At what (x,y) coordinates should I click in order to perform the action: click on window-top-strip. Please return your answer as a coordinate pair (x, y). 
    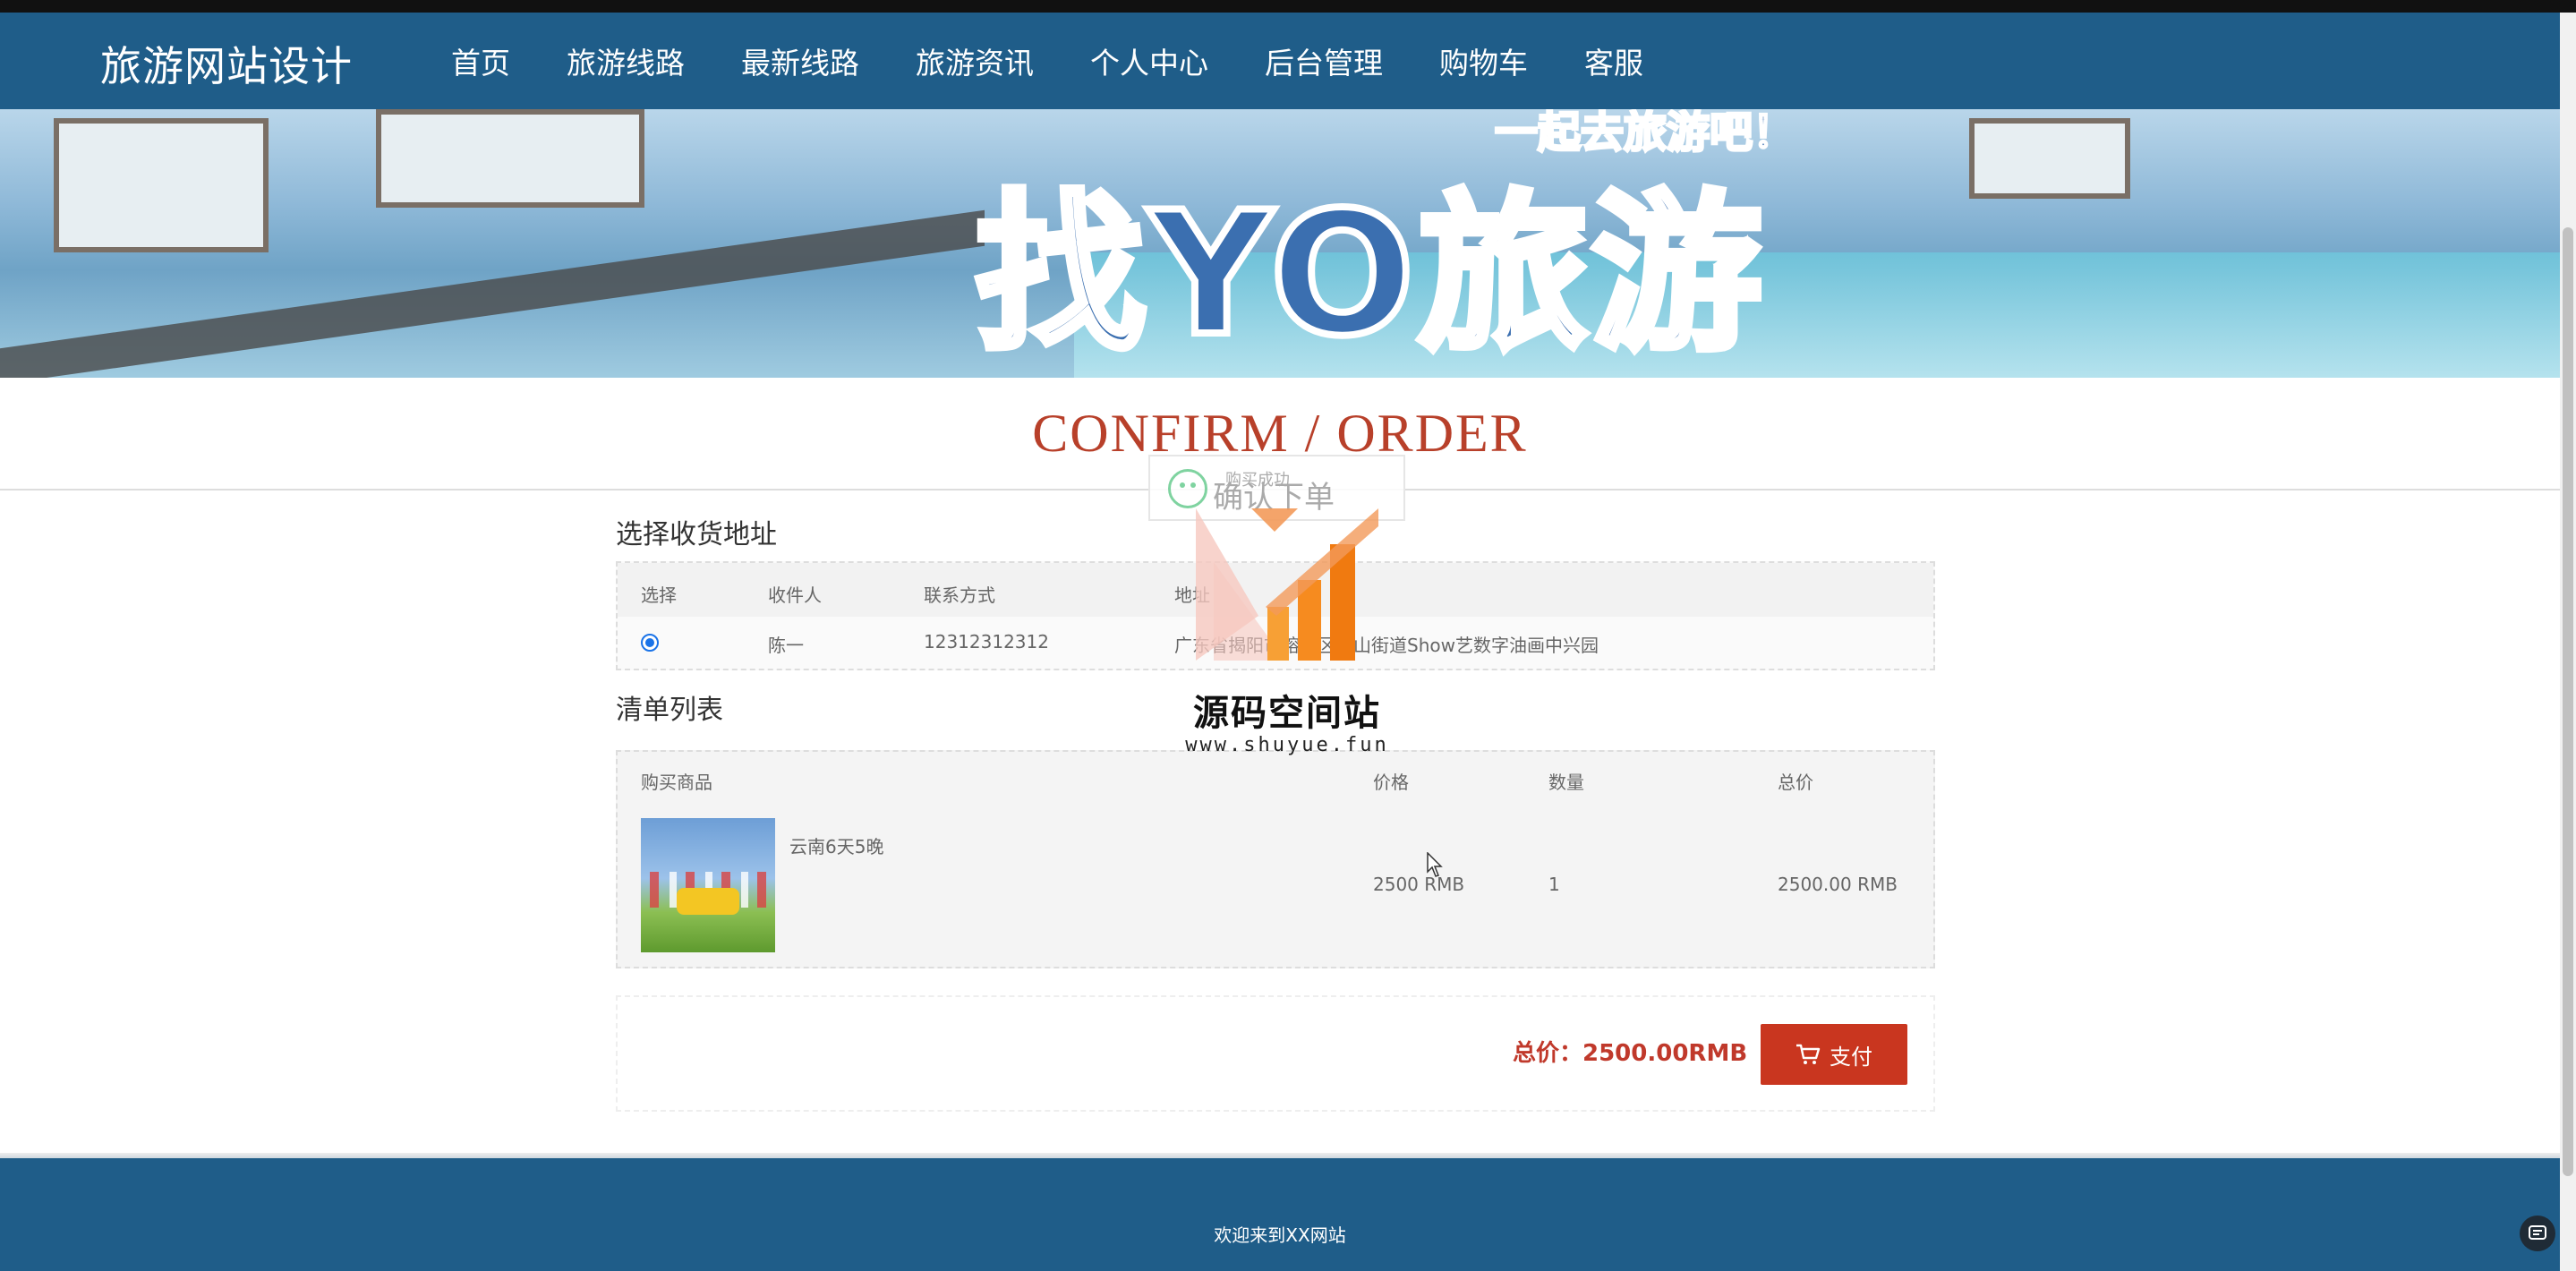
    Looking at the image, I should click on (1288, 6).